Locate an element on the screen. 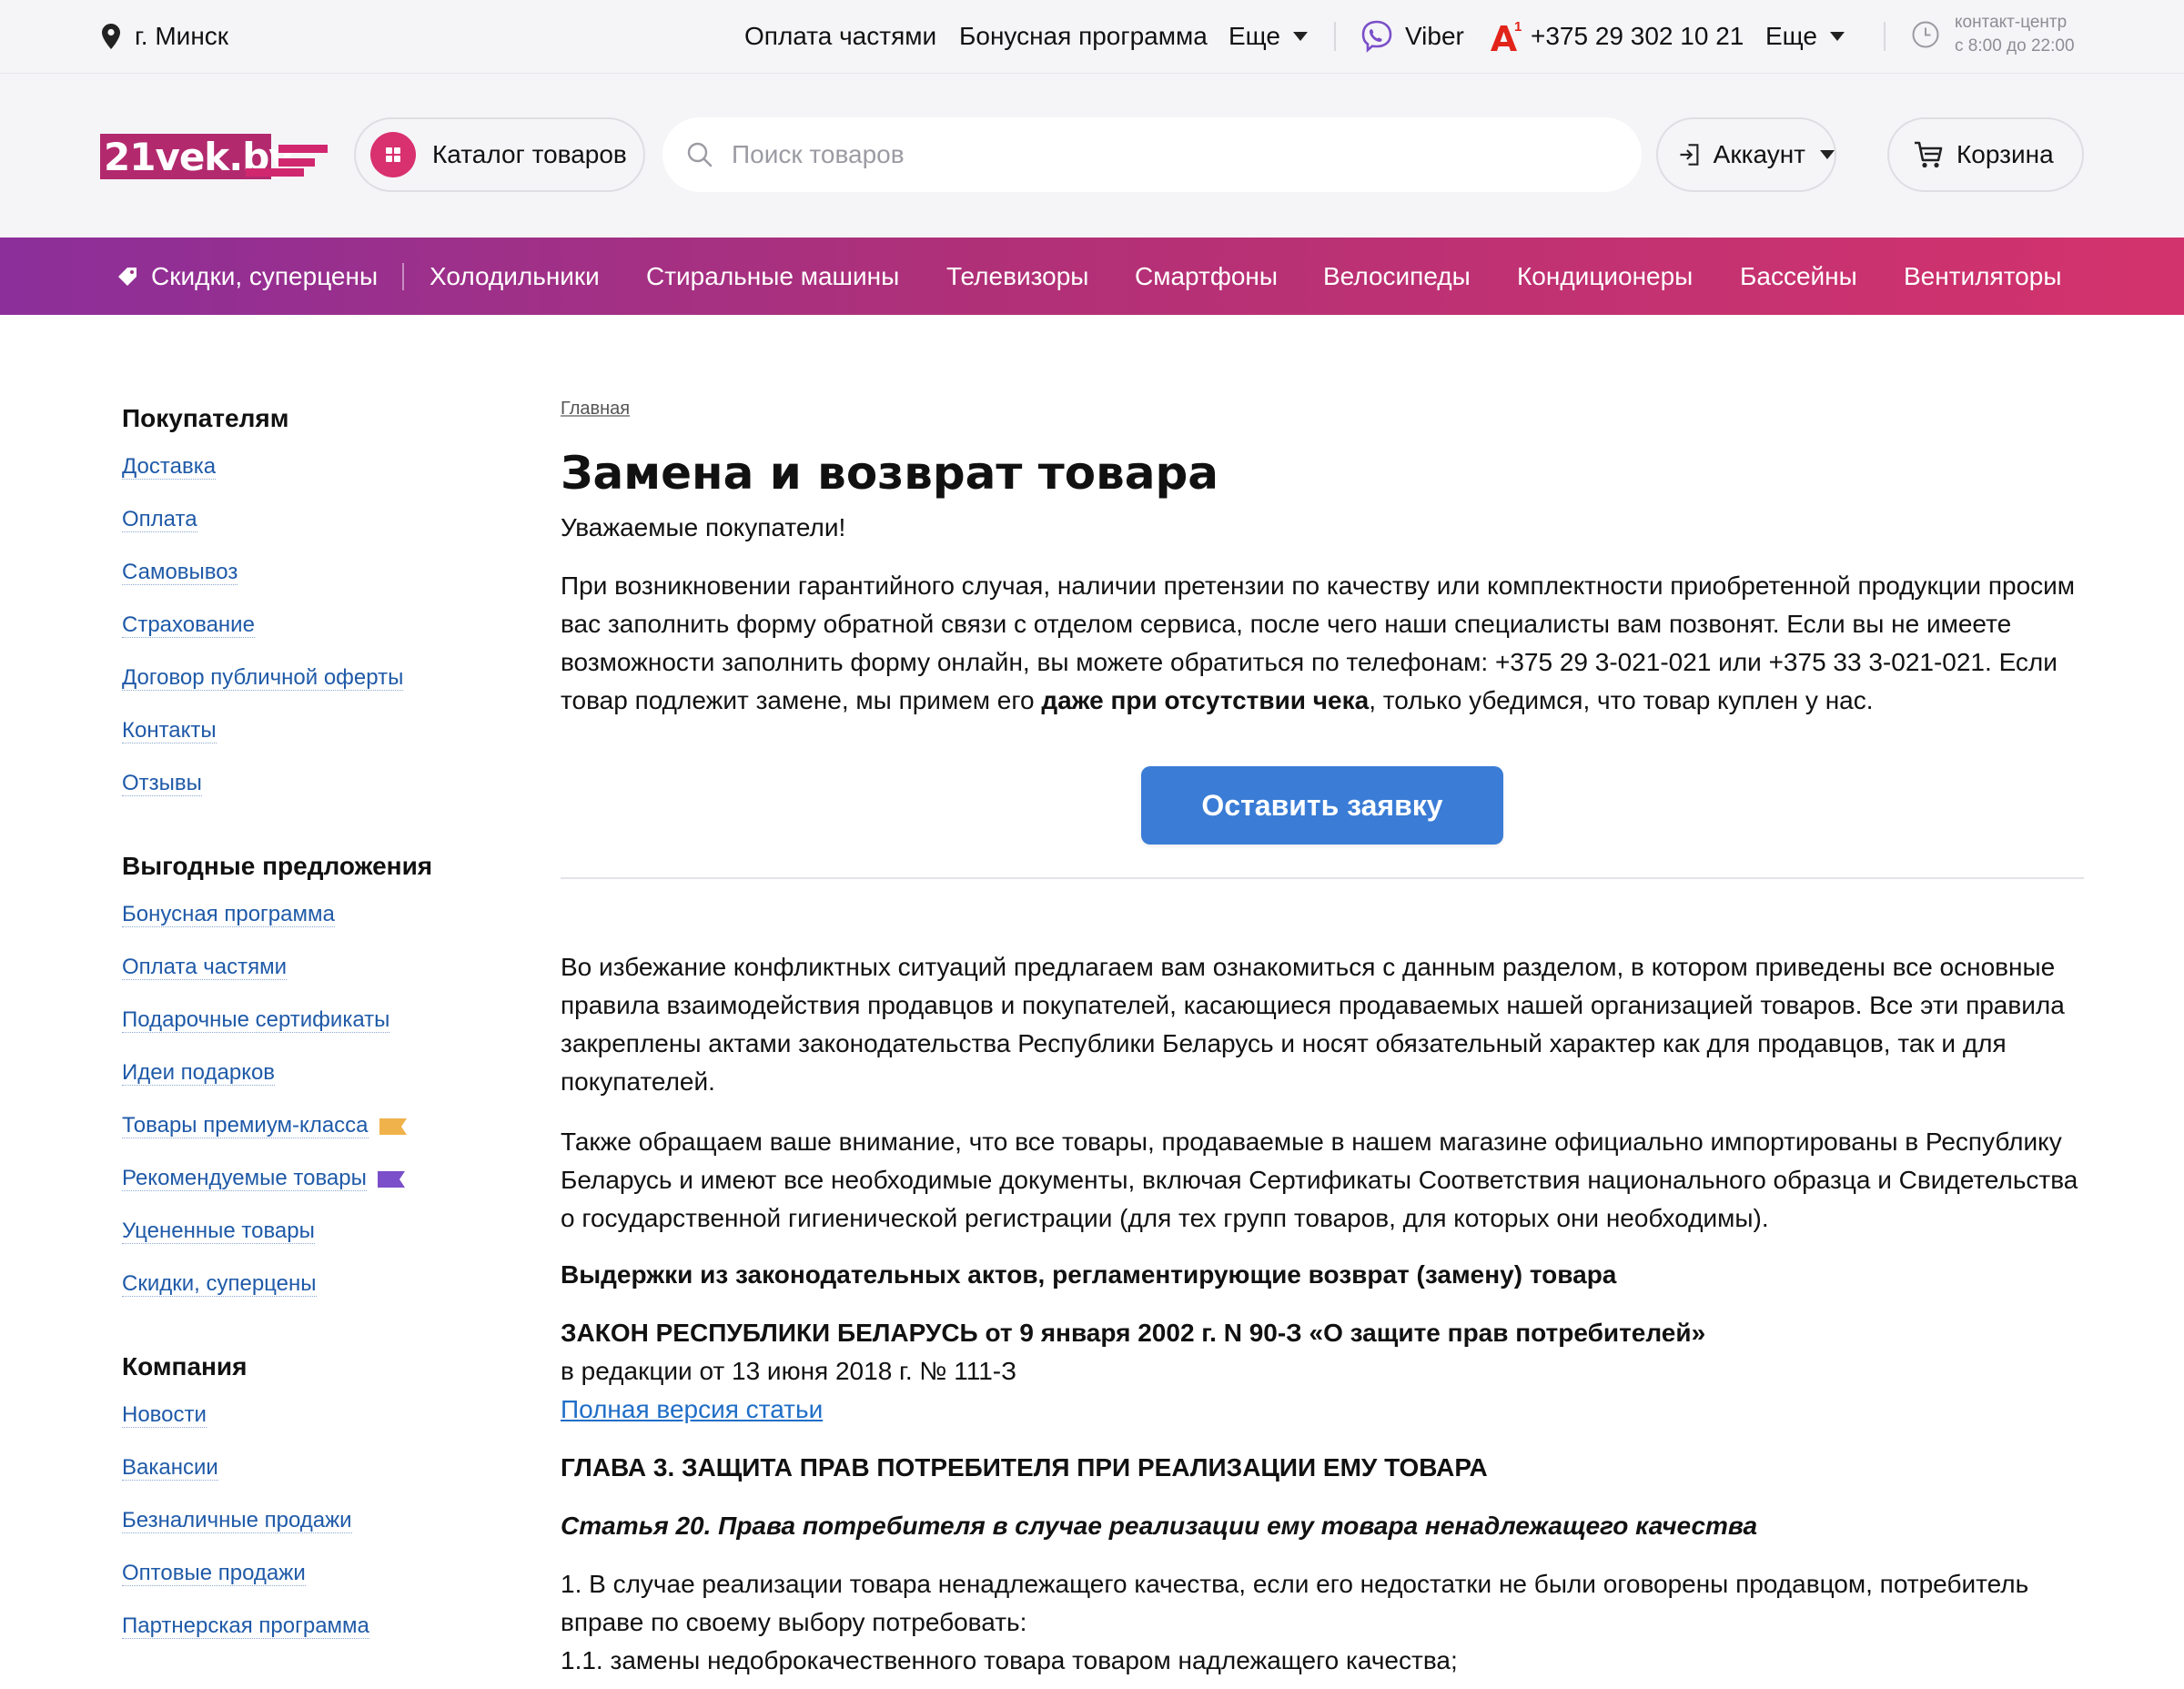 This screenshot has height=1689, width=2184. viber-link: Viber is located at coordinates (1412, 36).